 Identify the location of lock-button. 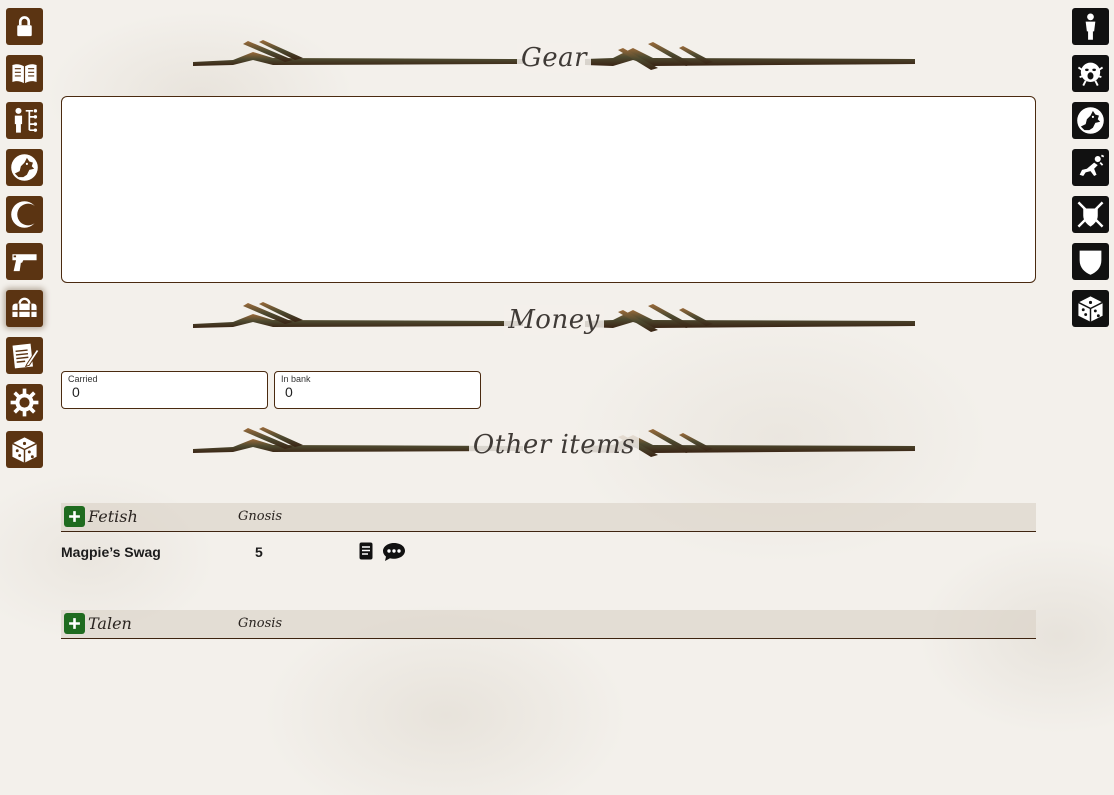
(24, 26).